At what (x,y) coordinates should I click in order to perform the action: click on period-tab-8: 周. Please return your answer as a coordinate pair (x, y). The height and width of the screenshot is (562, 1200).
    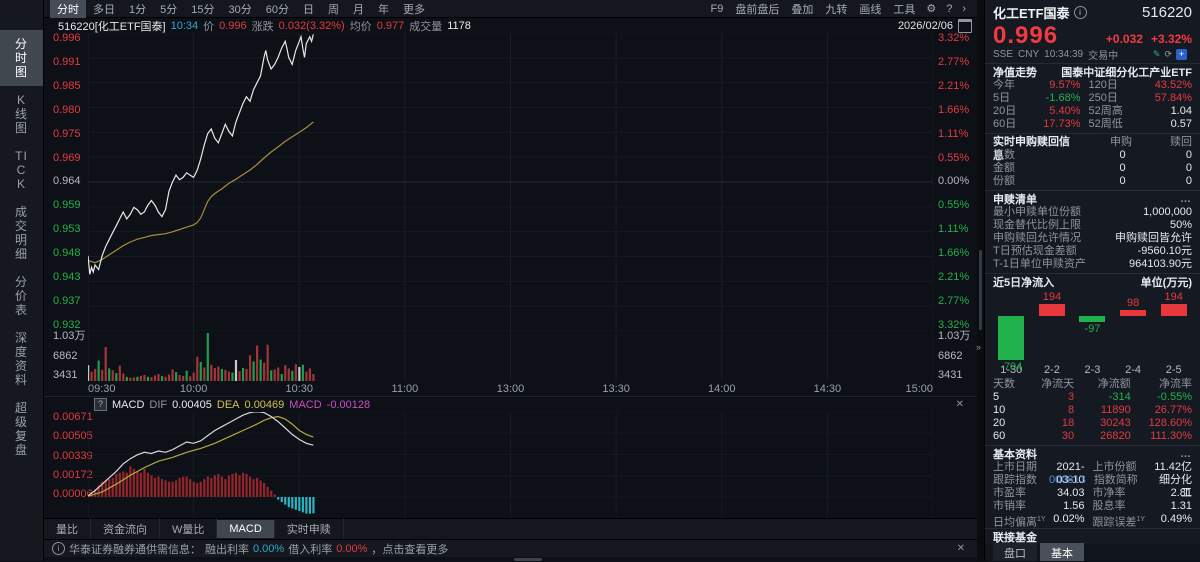
    Looking at the image, I should click on (333, 9).